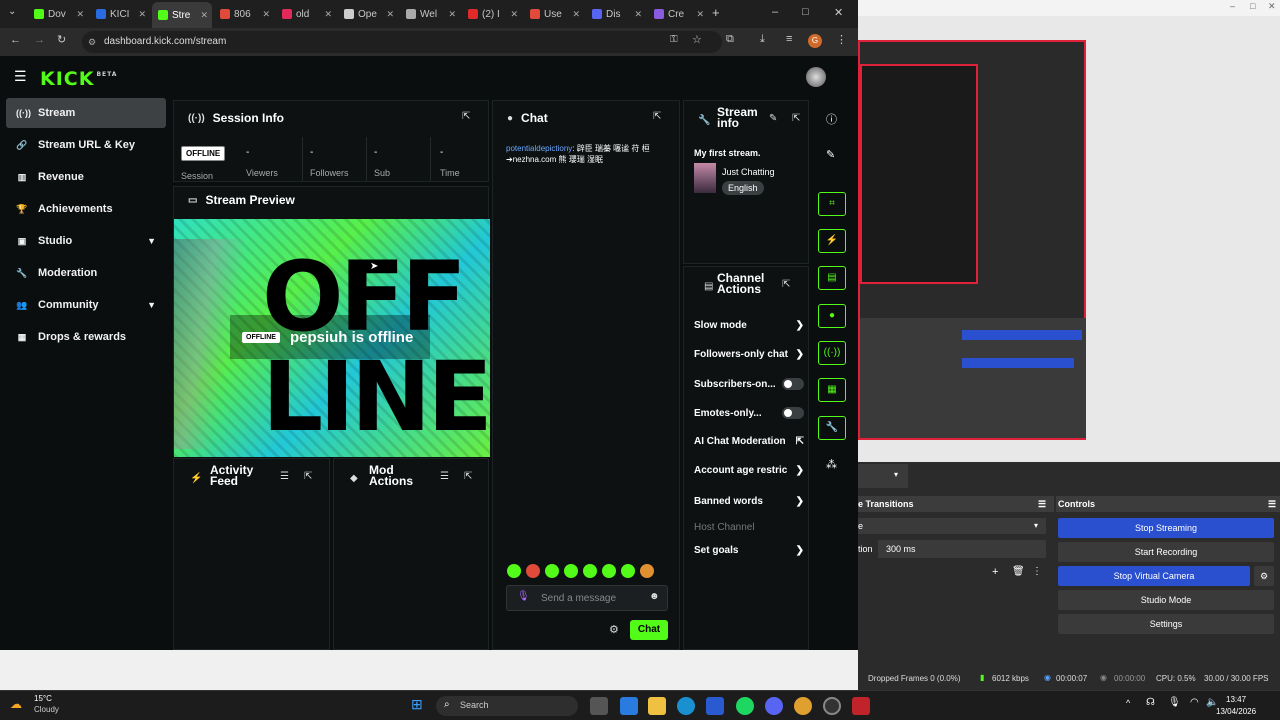  I want to click on site-info-icon: ⚙, so click(92, 42).